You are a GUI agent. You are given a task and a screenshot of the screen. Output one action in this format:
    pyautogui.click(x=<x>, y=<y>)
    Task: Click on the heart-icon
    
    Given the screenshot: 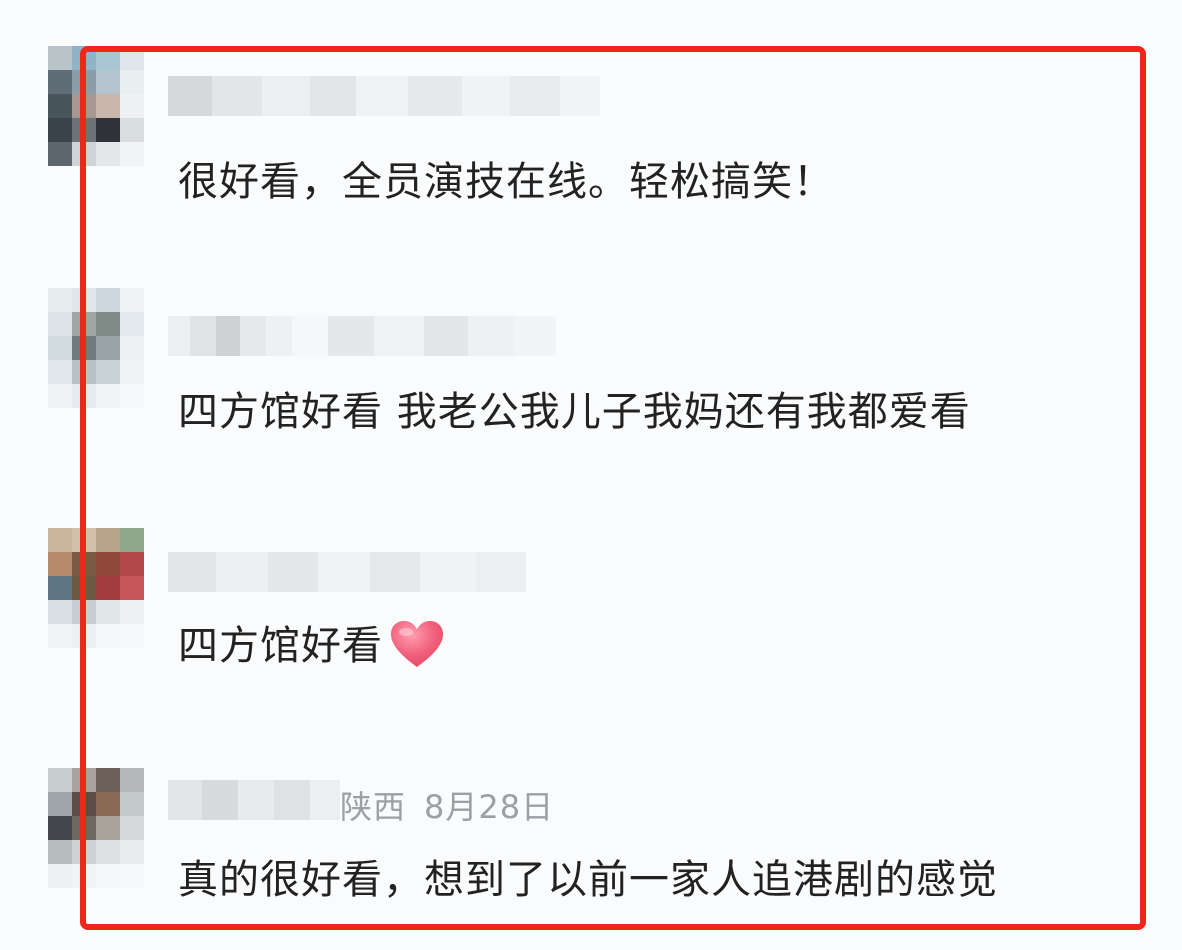 What is the action you would take?
    pyautogui.click(x=417, y=644)
    